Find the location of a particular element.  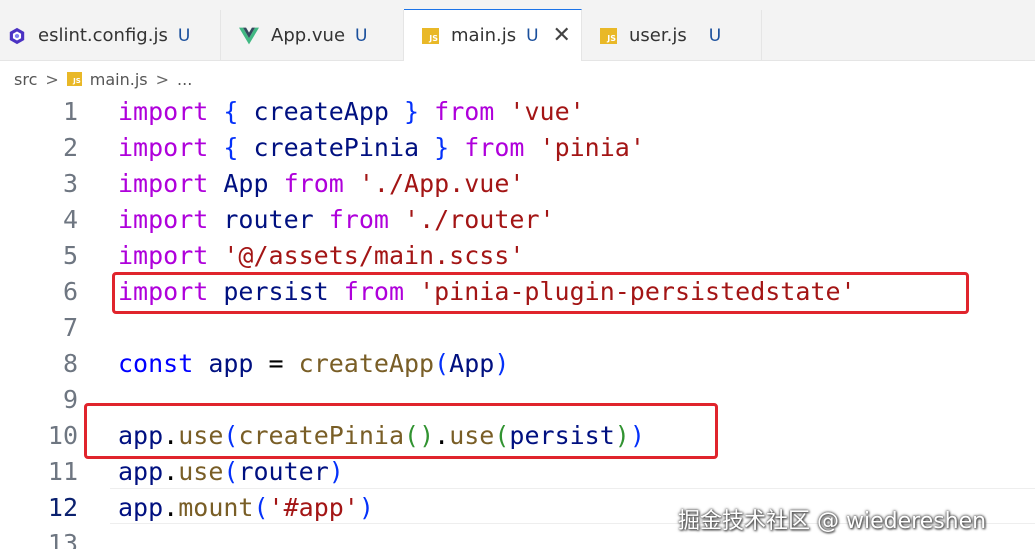

tab-label: App.vue is located at coordinates (308, 35).